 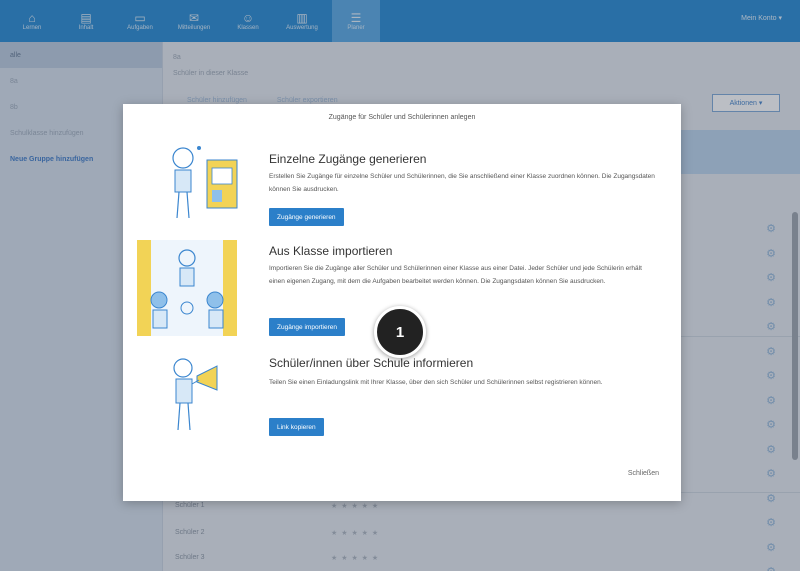 I want to click on section-title: Schüler/innen über Schule informieren, so click(x=371, y=363).